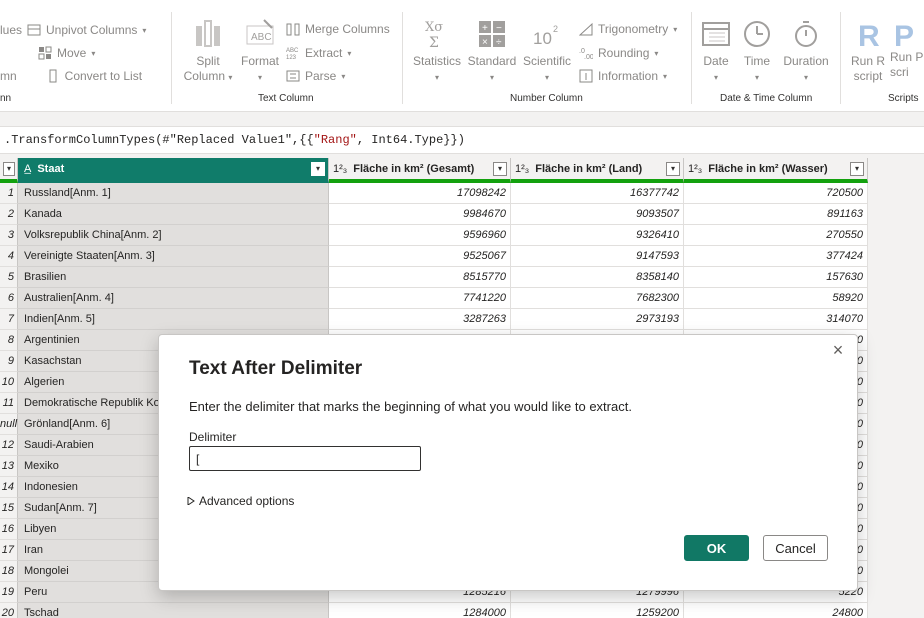 Image resolution: width=924 pixels, height=618 pixels. What do you see at coordinates (173, 277) in the screenshot?
I see `cell-staat: Brasilien` at bounding box center [173, 277].